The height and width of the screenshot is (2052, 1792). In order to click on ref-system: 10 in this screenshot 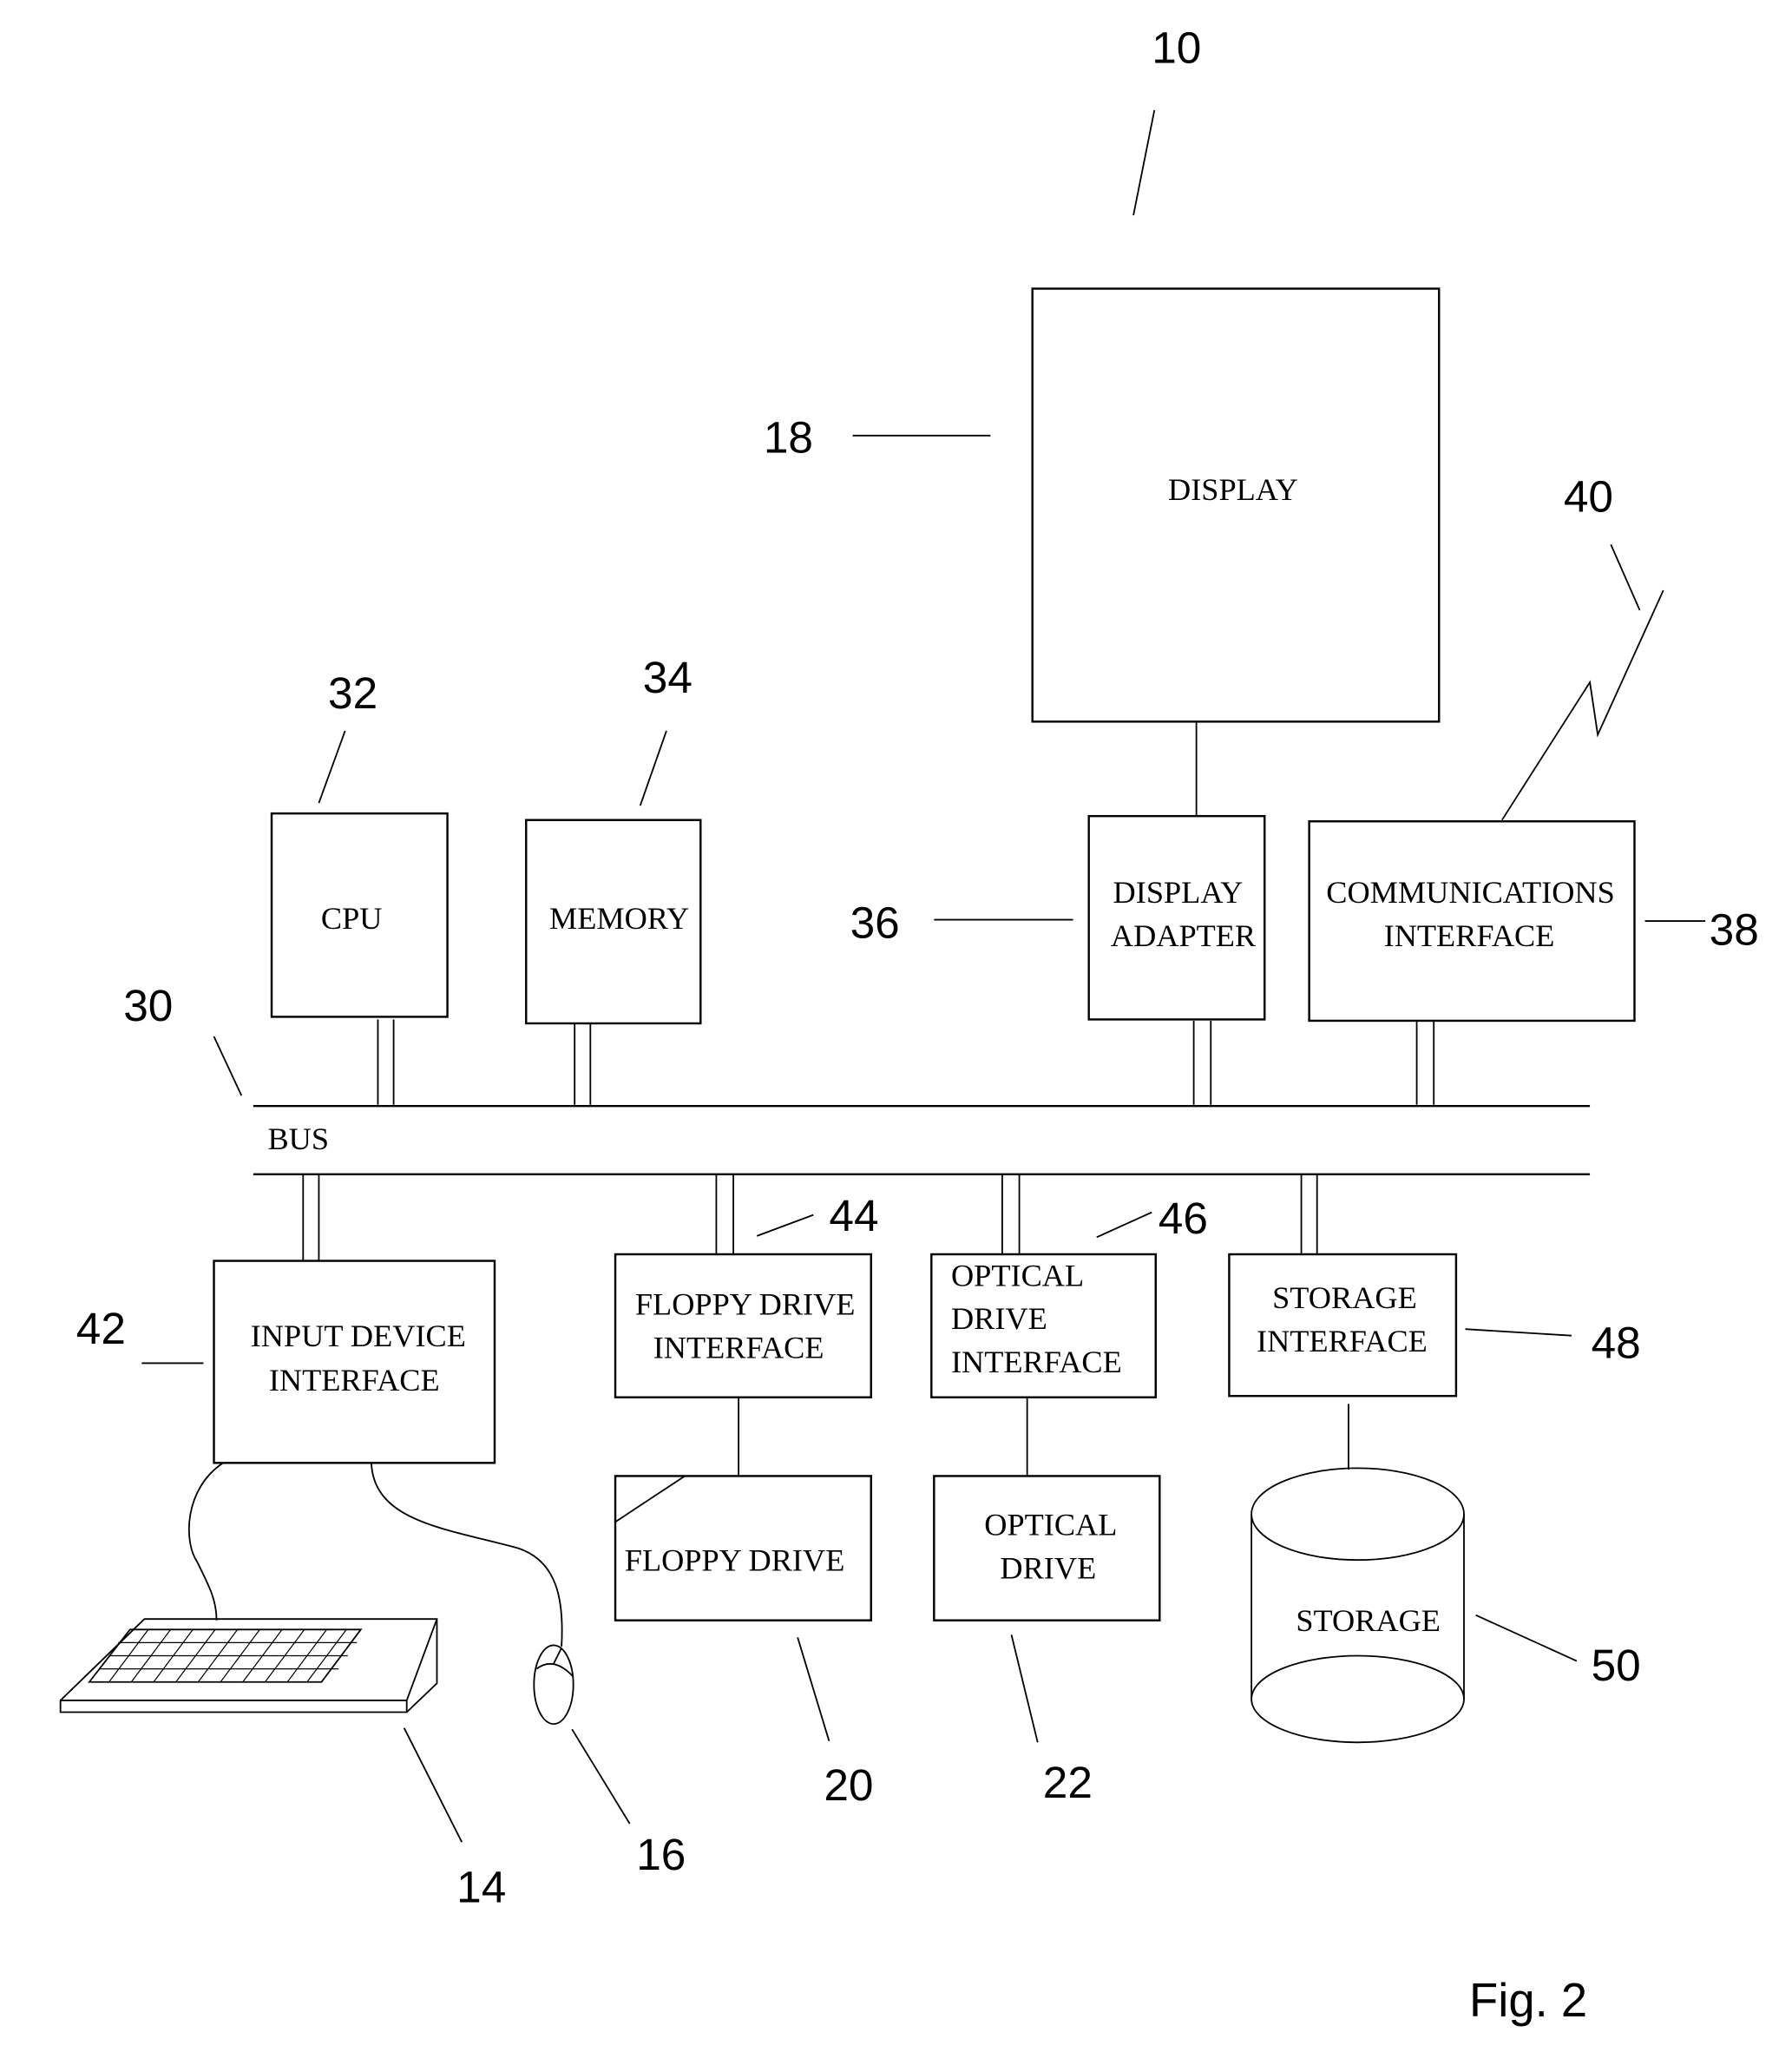, I will do `click(1176, 48)`.